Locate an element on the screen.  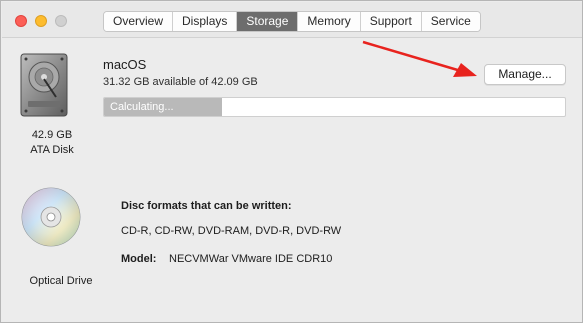
tab-support: Support is located at coordinates (391, 21).